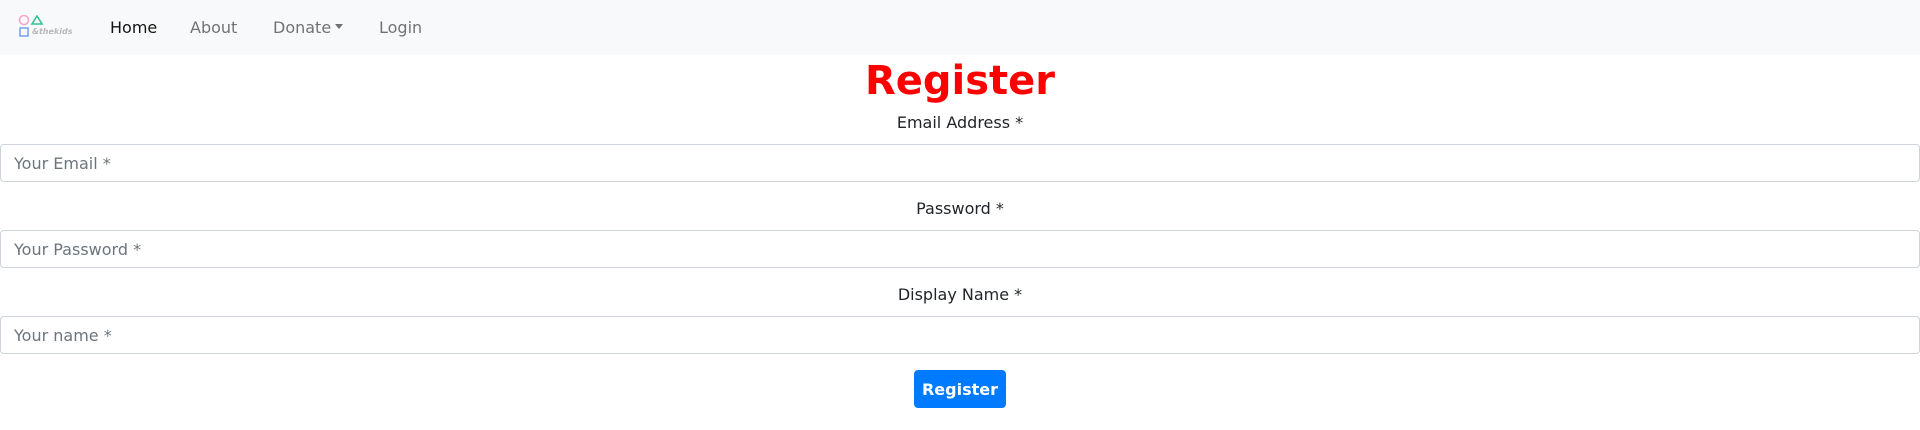  What do you see at coordinates (960, 294) in the screenshot?
I see `display-name-label: Display Name *` at bounding box center [960, 294].